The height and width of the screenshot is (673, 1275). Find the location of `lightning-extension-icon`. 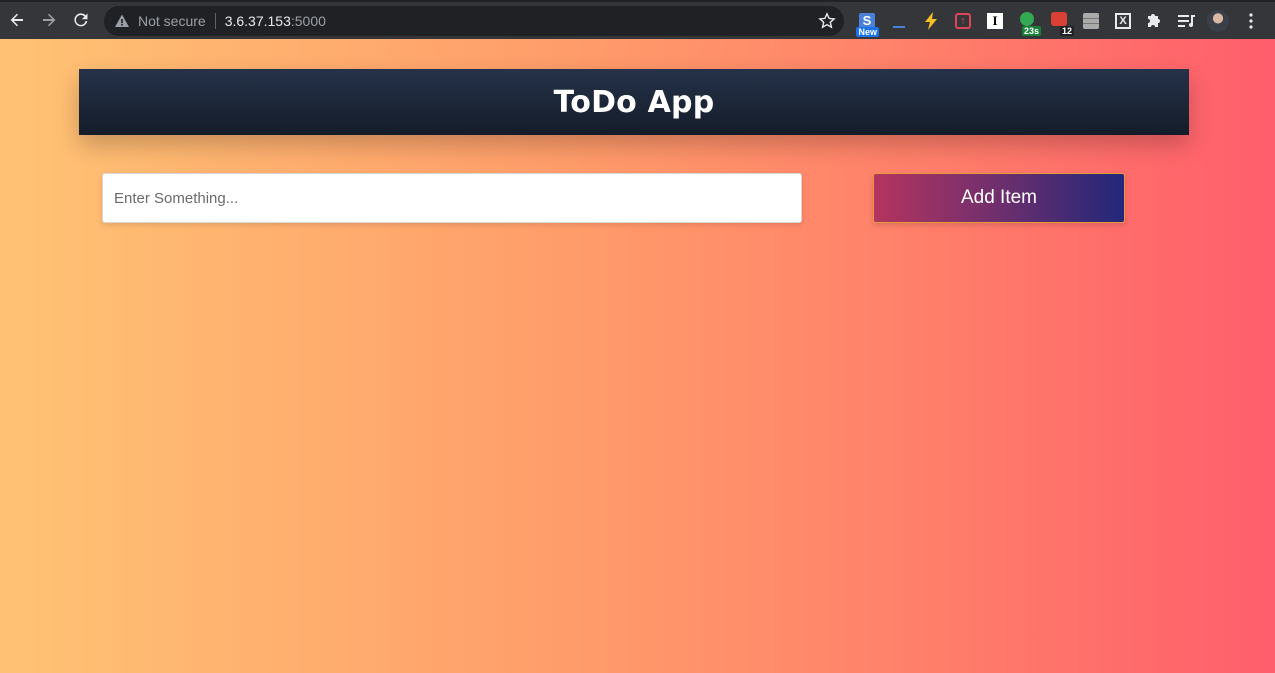

lightning-extension-icon is located at coordinates (931, 21).